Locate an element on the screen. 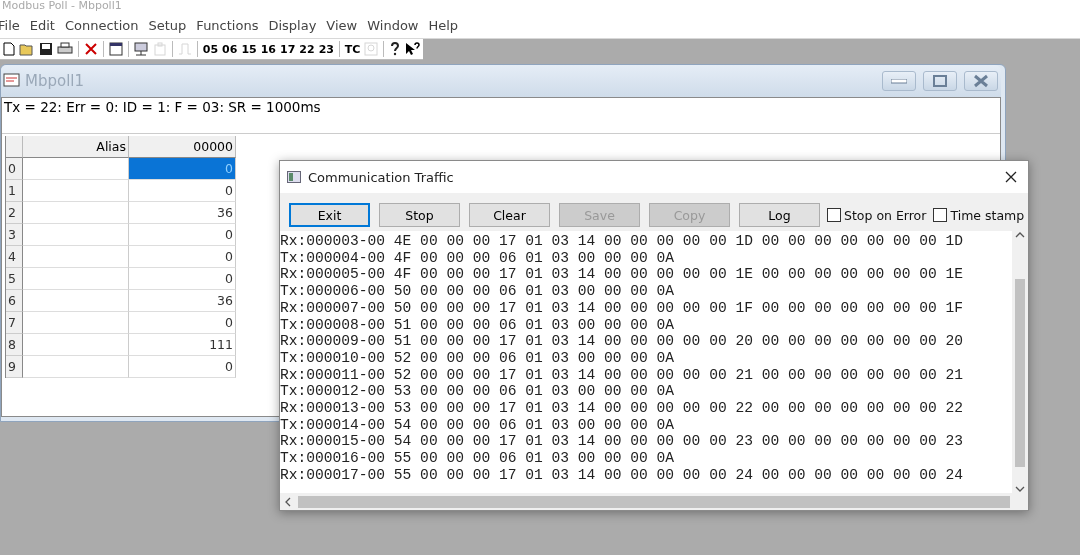 The width and height of the screenshot is (1080, 555). menu-item: Connection is located at coordinates (104, 25).